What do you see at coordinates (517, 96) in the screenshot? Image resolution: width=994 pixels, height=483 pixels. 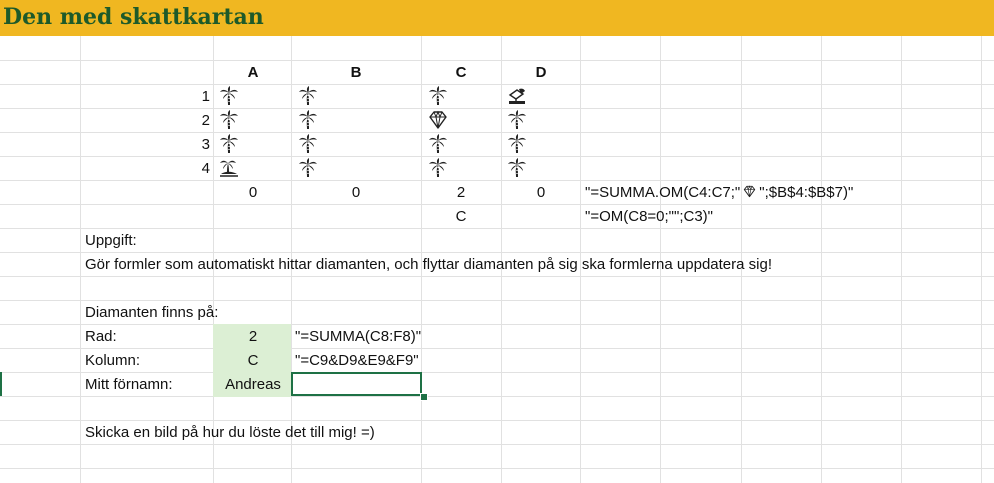 I see `flag-icon` at bounding box center [517, 96].